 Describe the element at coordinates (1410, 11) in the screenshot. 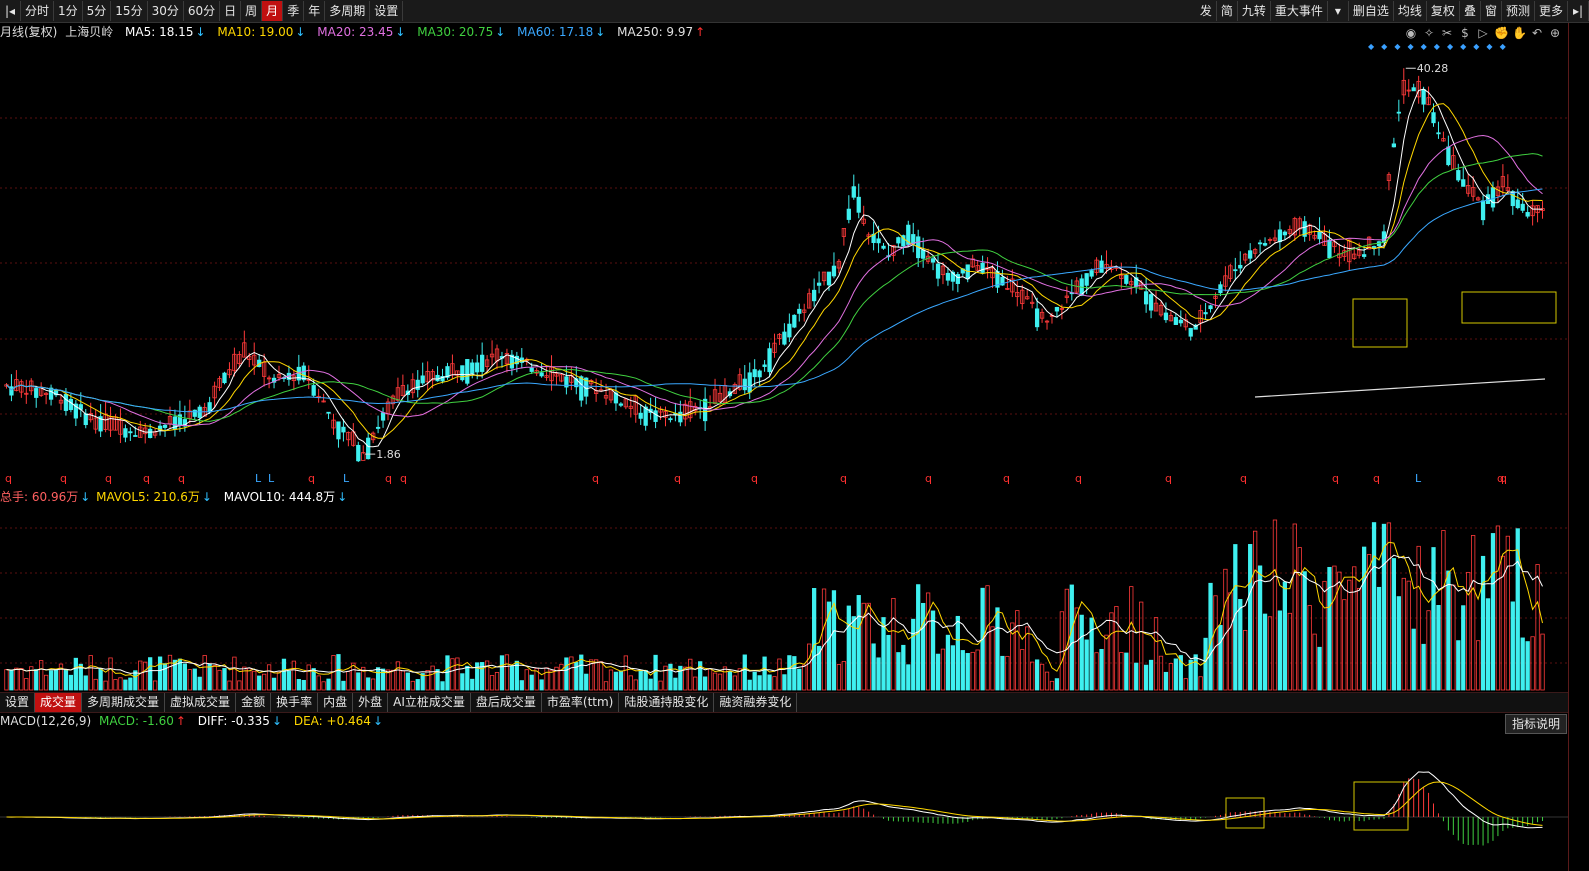

I see `toolbar-action-5: 均线` at that location.